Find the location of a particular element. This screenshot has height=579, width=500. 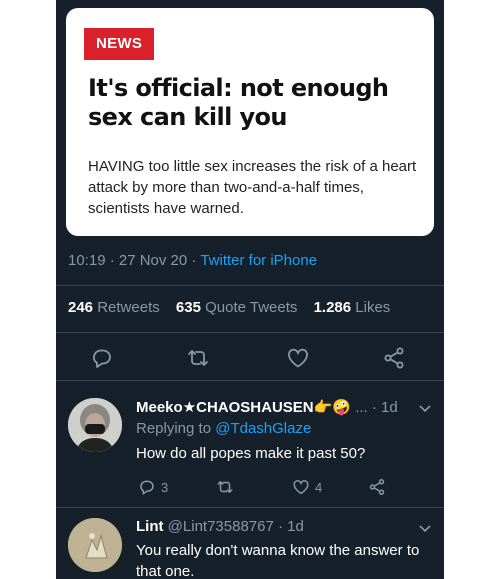

reply-author-name: Meeko★CHAOSHAUSEN is located at coordinates (225, 407).